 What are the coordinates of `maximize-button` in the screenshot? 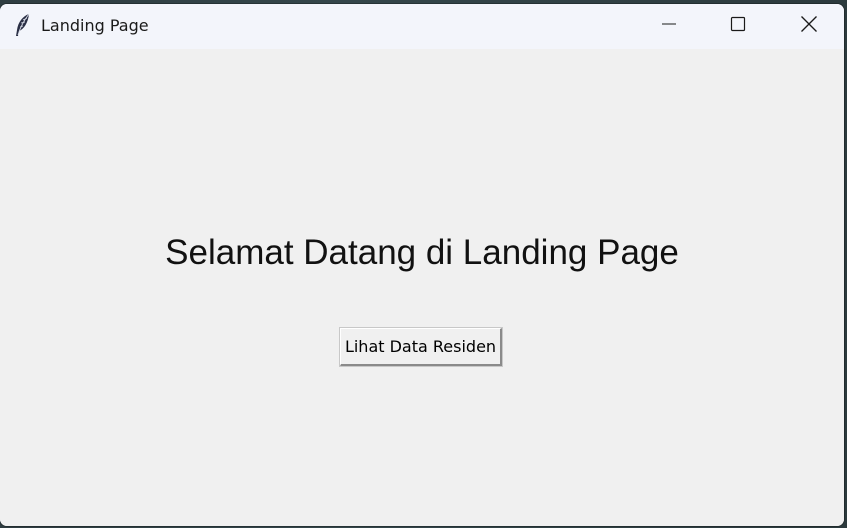 It's located at (738, 26).